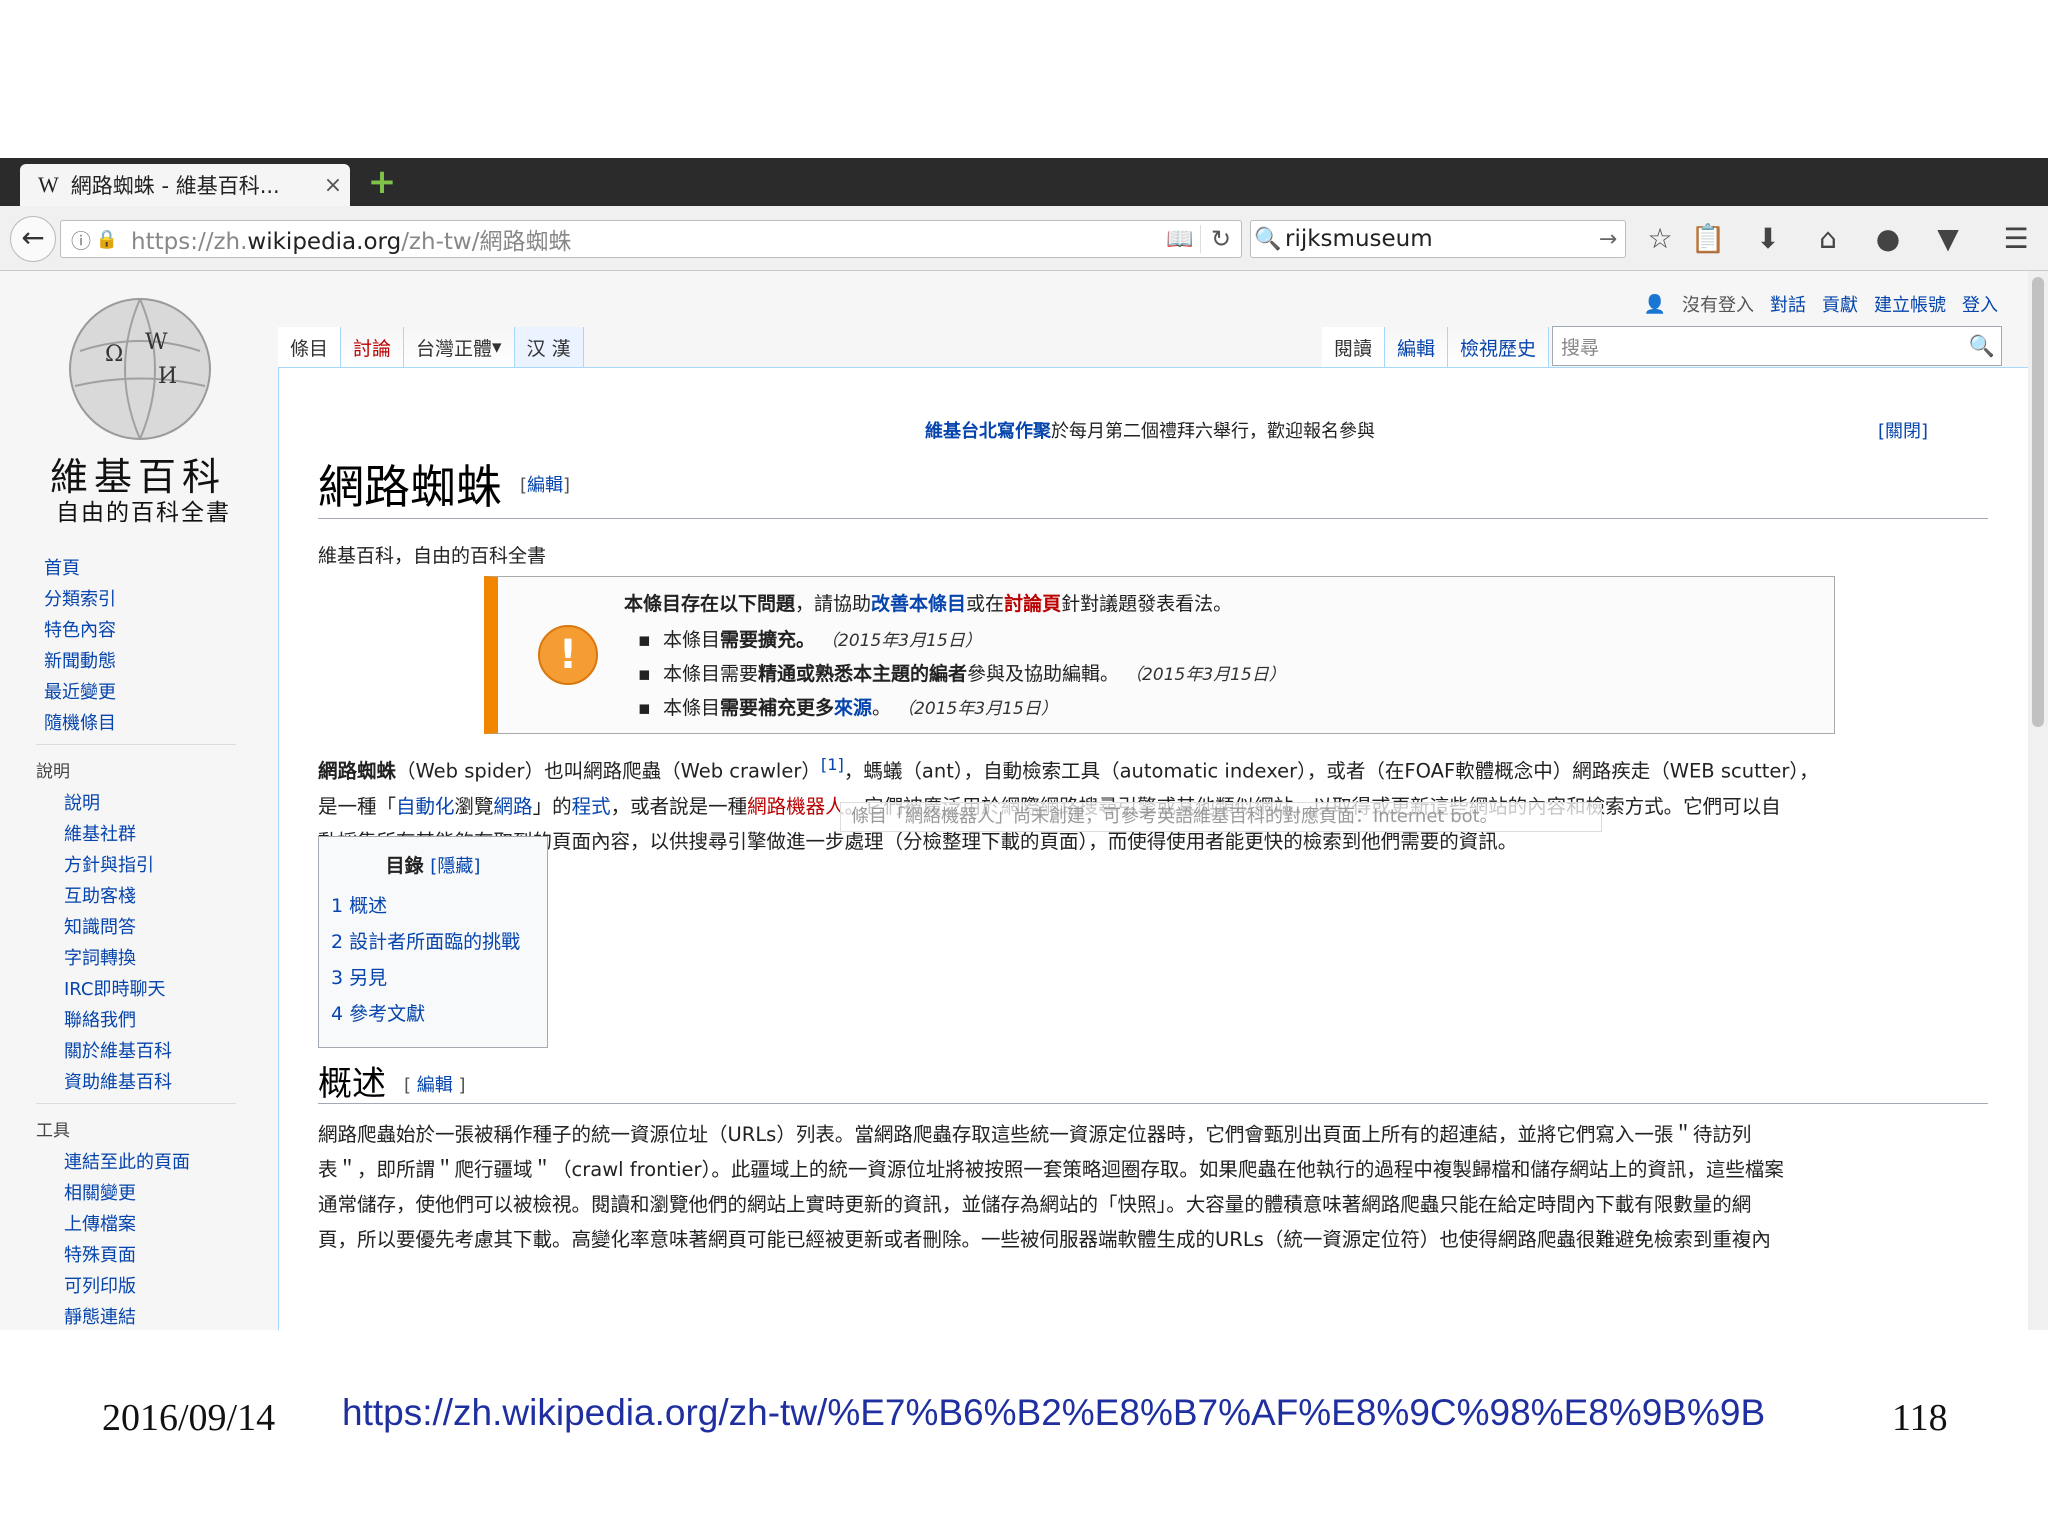 The height and width of the screenshot is (1535, 2048). I want to click on slide-date: 2016/09/14, so click(189, 1418).